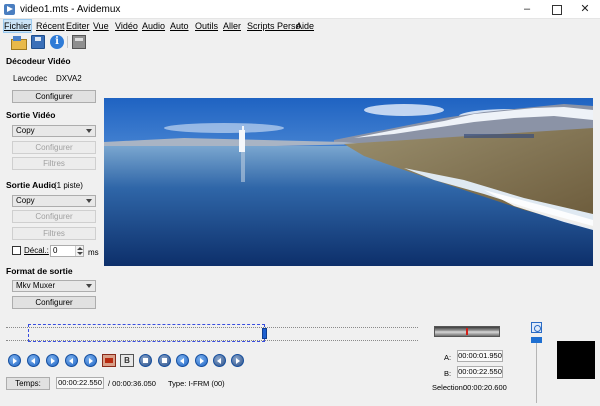  Describe the element at coordinates (54, 302) in the screenshot. I see `output-configure-button: Configurer` at that location.